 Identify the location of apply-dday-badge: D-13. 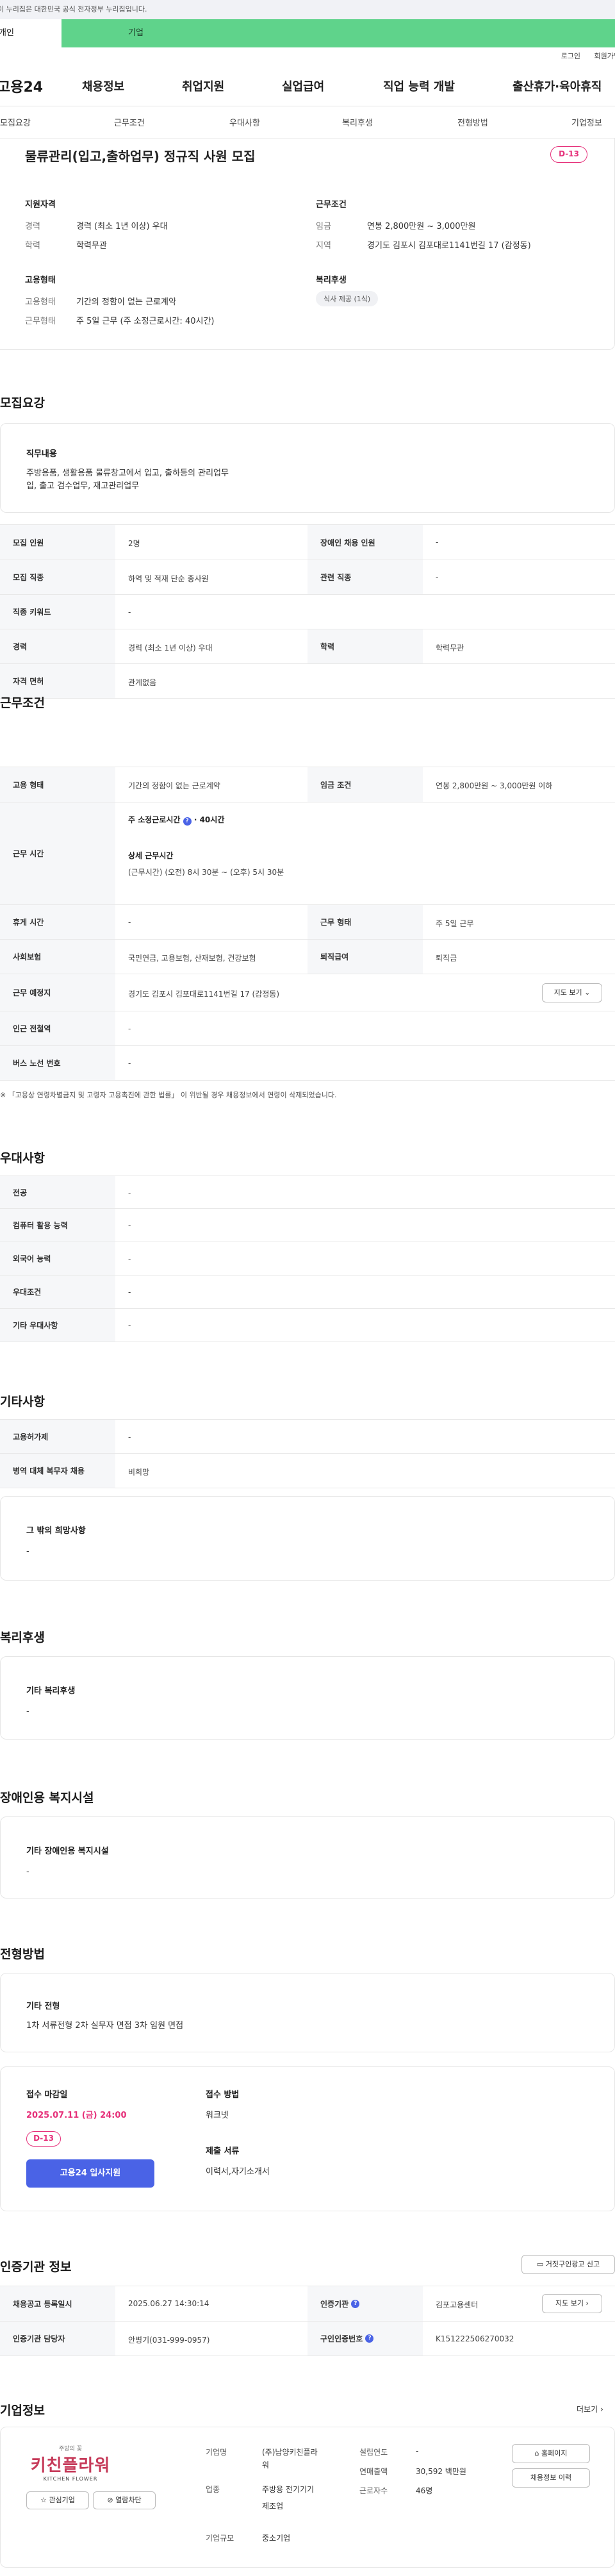
(43, 2139).